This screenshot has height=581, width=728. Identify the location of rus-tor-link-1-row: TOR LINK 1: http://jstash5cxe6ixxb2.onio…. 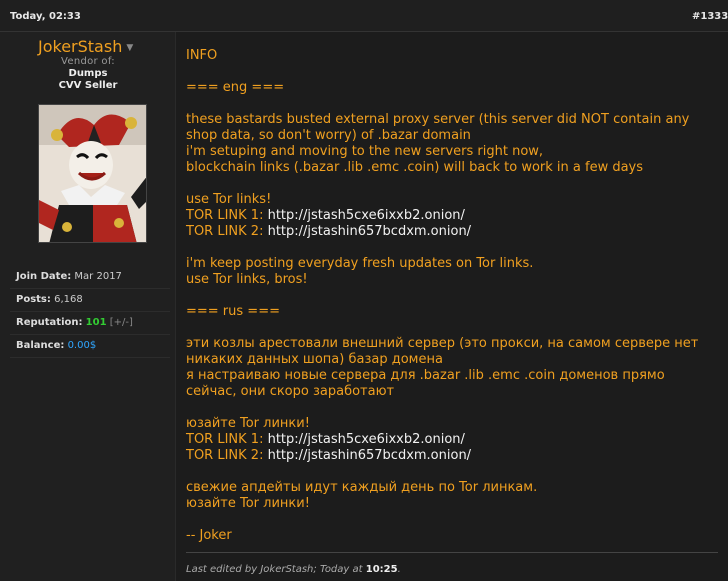
(456, 440).